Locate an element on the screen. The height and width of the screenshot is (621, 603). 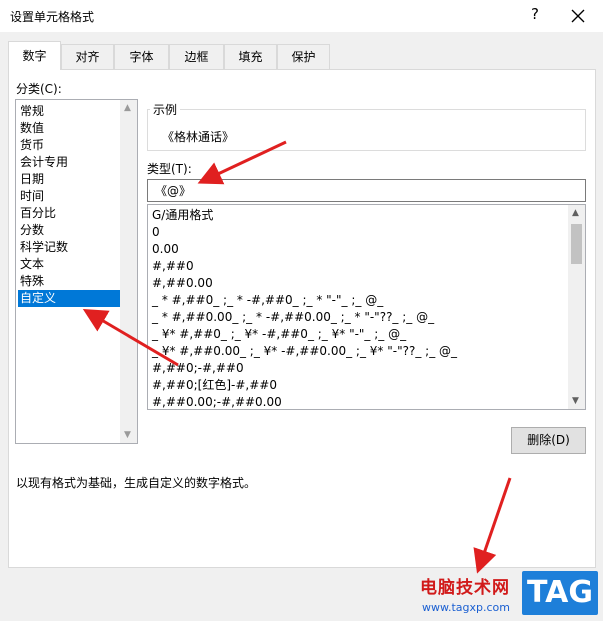
category-item-number: 数值 is located at coordinates (69, 128).